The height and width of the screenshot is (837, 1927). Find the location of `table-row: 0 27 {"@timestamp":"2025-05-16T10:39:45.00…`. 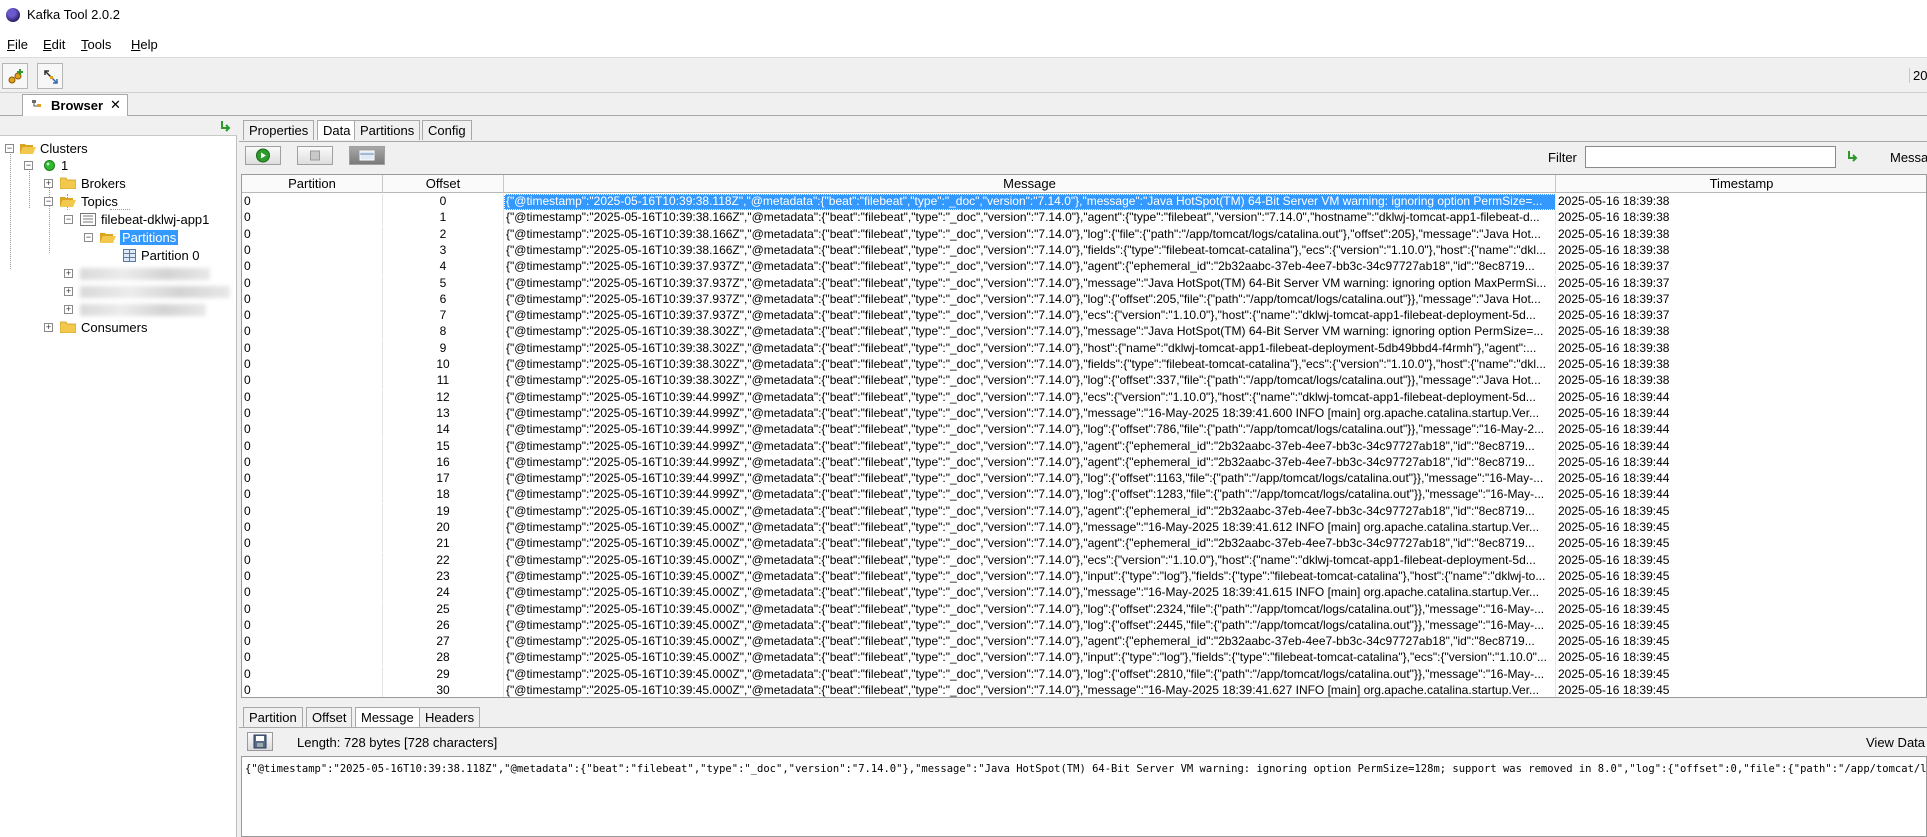

table-row: 0 27 {"@timestamp":"2025-05-16T10:39:45.00… is located at coordinates (1084, 642).